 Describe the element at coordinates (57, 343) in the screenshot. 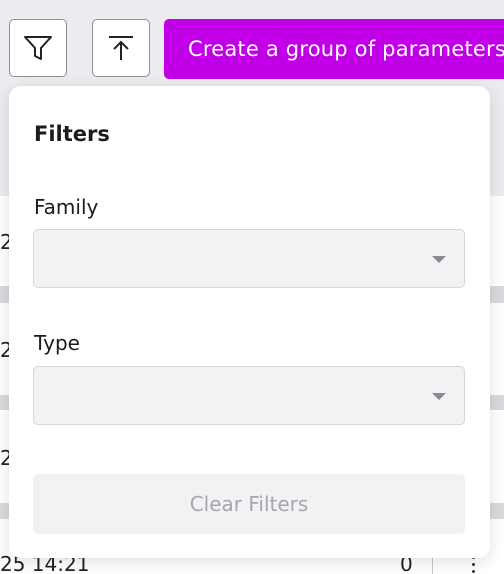

I see `type-label: Type` at that location.